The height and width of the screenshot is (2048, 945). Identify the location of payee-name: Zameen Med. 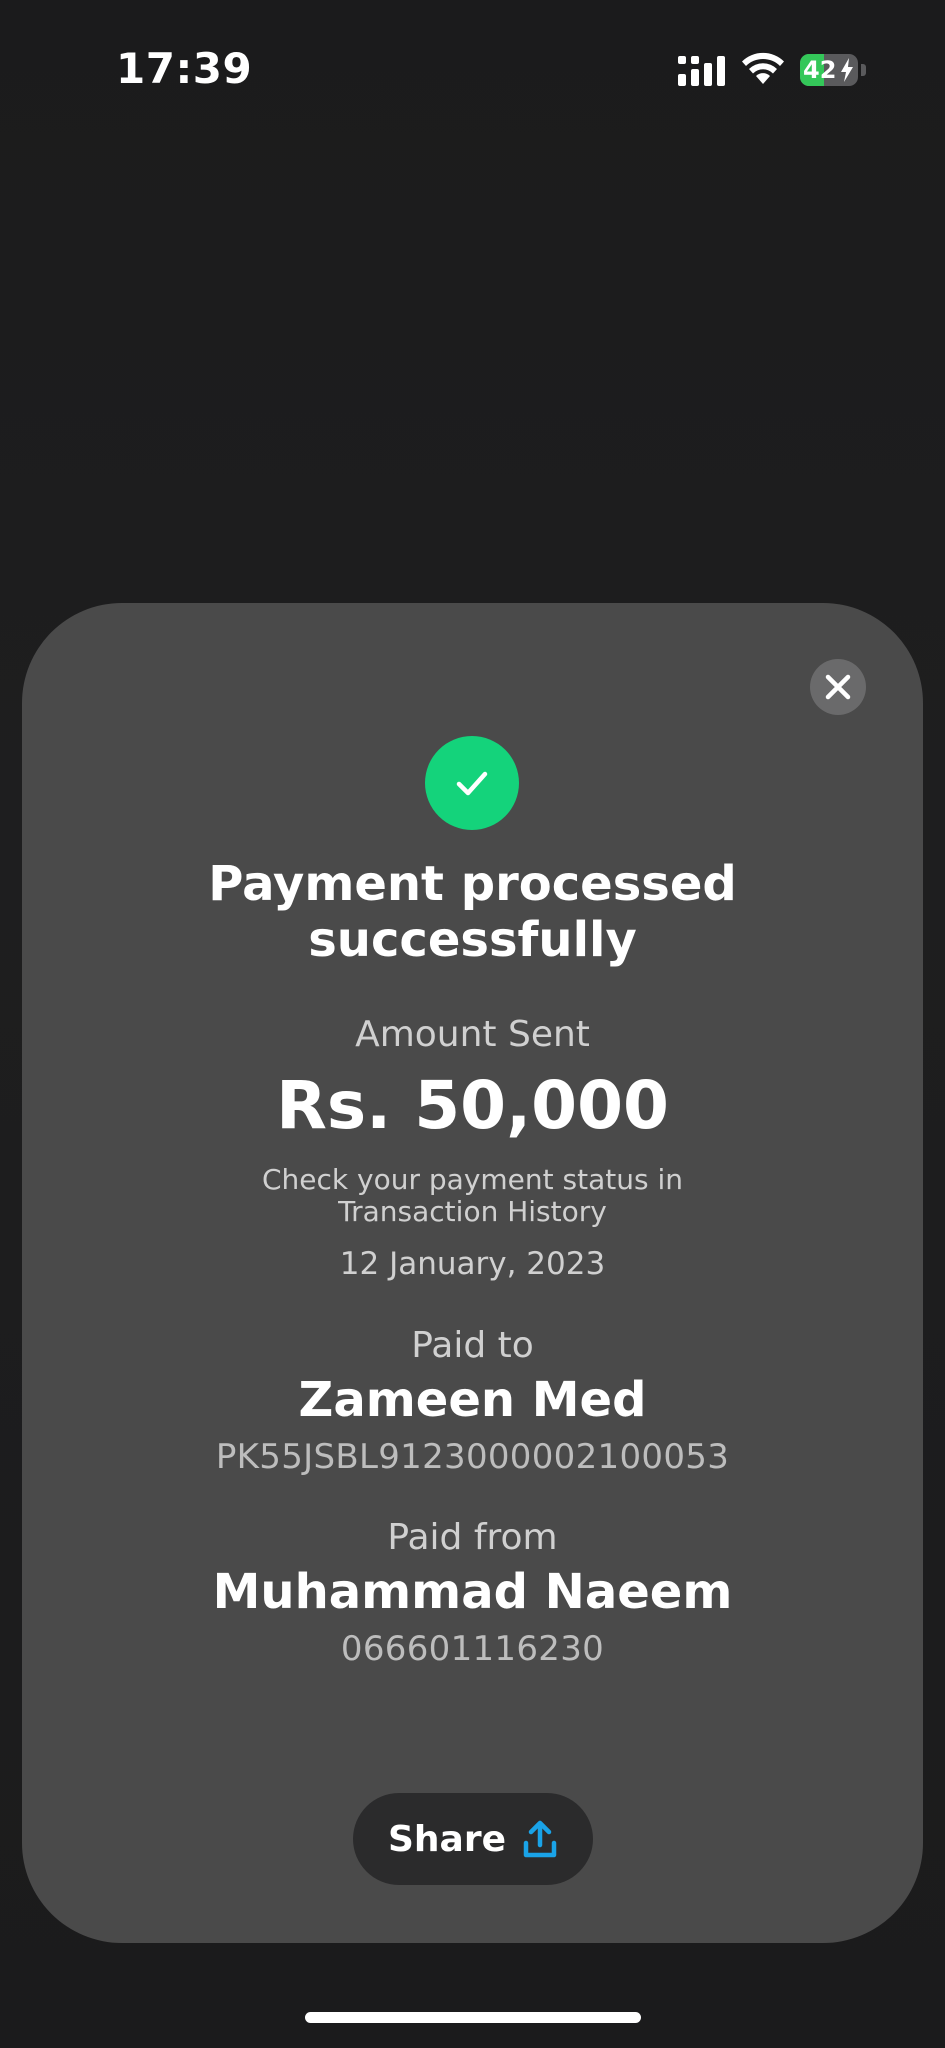
(472, 1400).